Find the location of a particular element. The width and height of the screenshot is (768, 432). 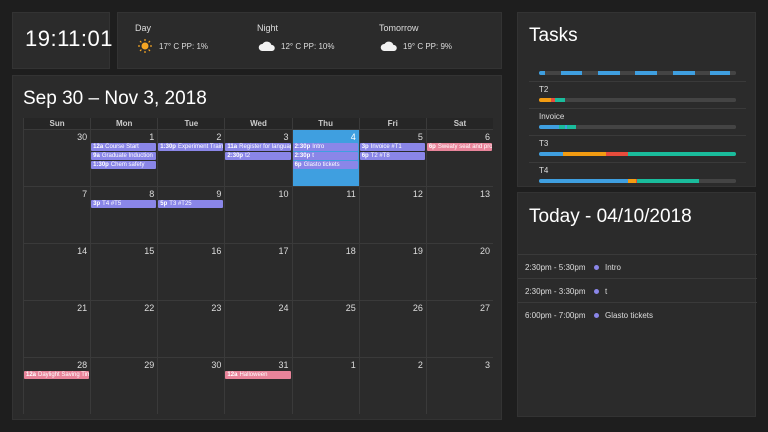

weekday-header: Thu is located at coordinates (325, 123).